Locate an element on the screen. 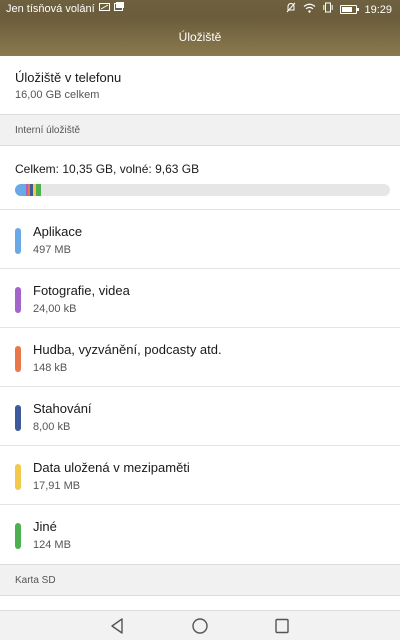 The width and height of the screenshot is (400, 640). navigation-bar is located at coordinates (200, 625).